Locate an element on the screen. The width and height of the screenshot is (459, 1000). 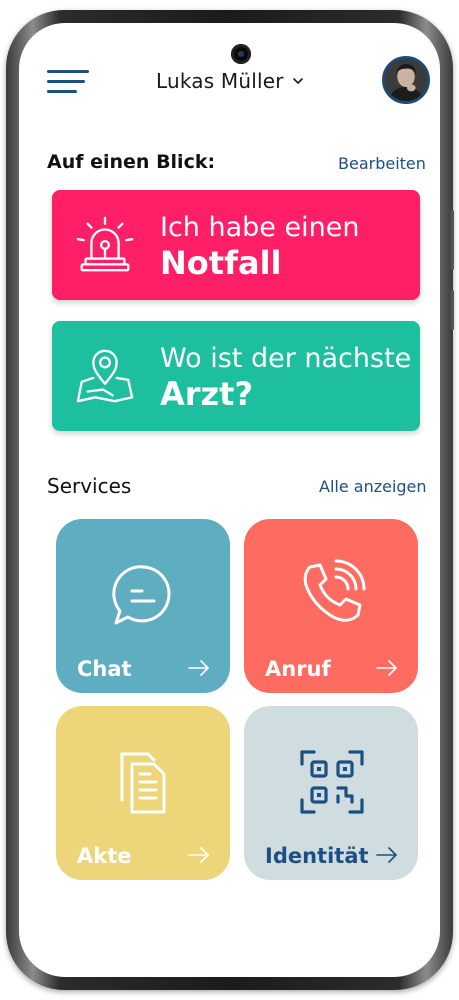
emergency-line1: Ich habe einen is located at coordinates (260, 227).